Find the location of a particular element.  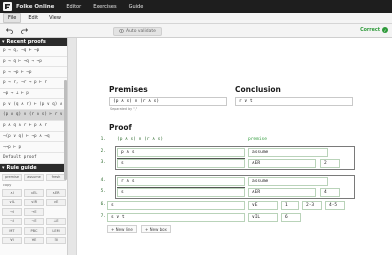

rule-button: ⊥E is located at coordinates (56, 221).